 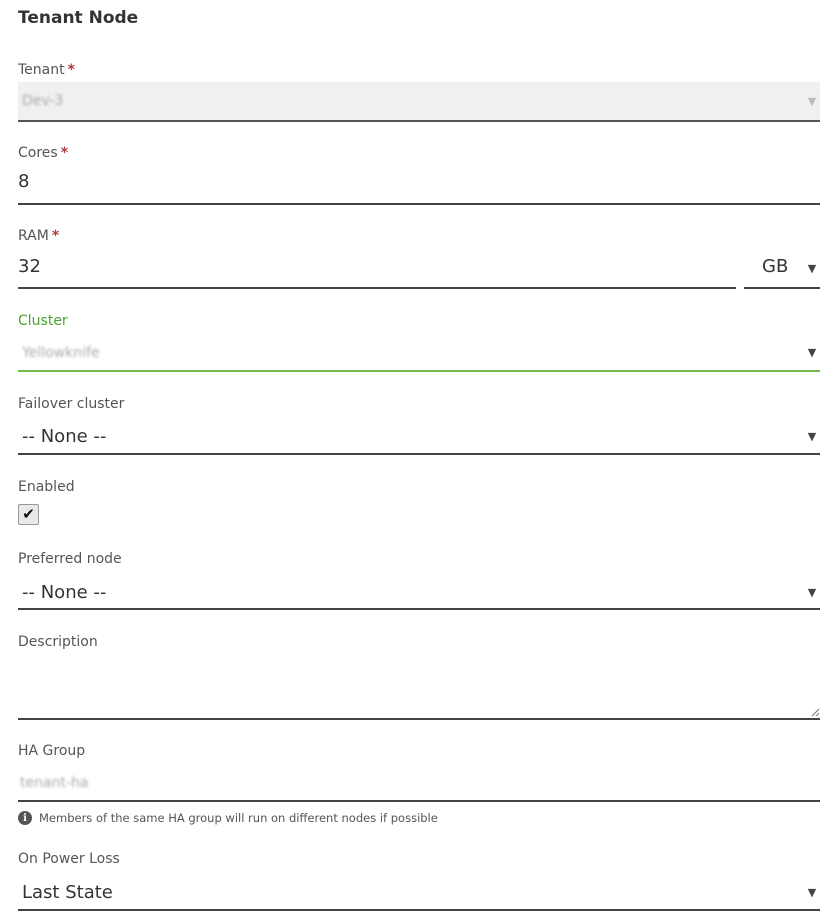 I want to click on failover-cluster-value: -- None --, so click(x=64, y=436).